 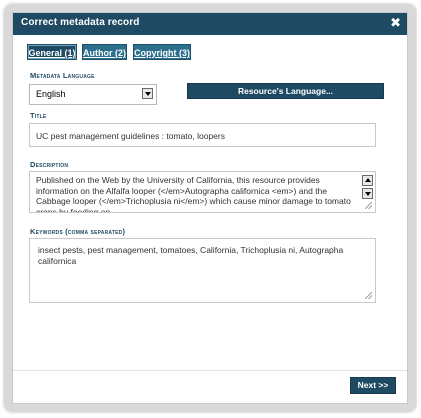 I want to click on keywords-label: Keywords (comma separated), so click(x=78, y=231).